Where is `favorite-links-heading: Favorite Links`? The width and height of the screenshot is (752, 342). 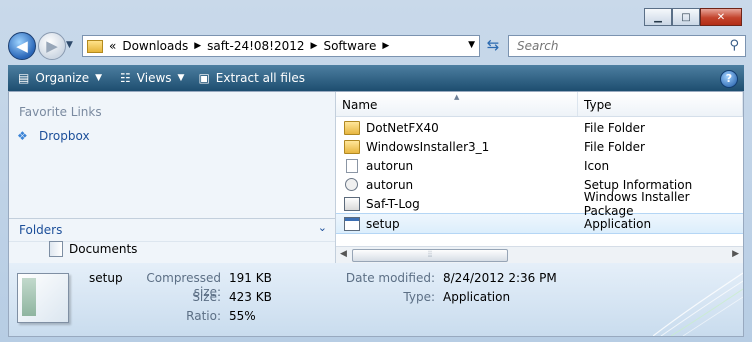 favorite-links-heading: Favorite Links is located at coordinates (60, 112).